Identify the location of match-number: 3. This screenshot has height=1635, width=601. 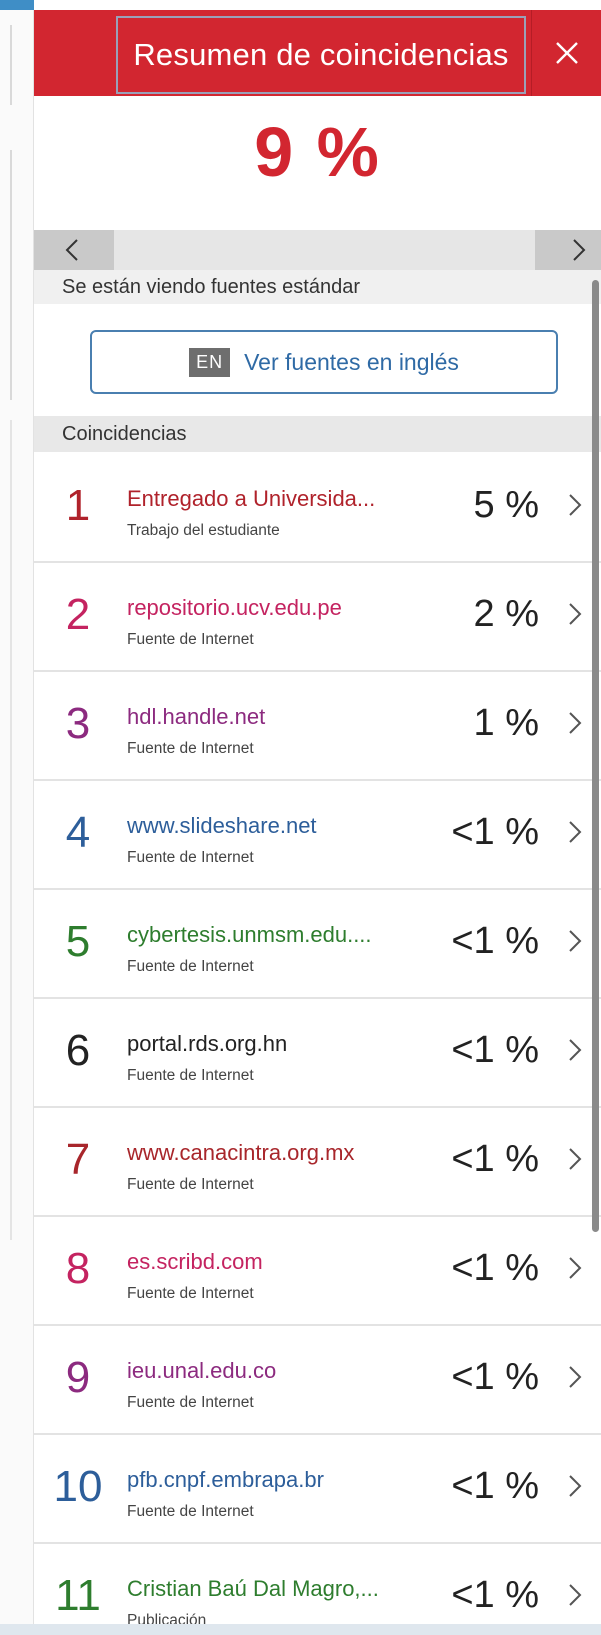
(78, 723).